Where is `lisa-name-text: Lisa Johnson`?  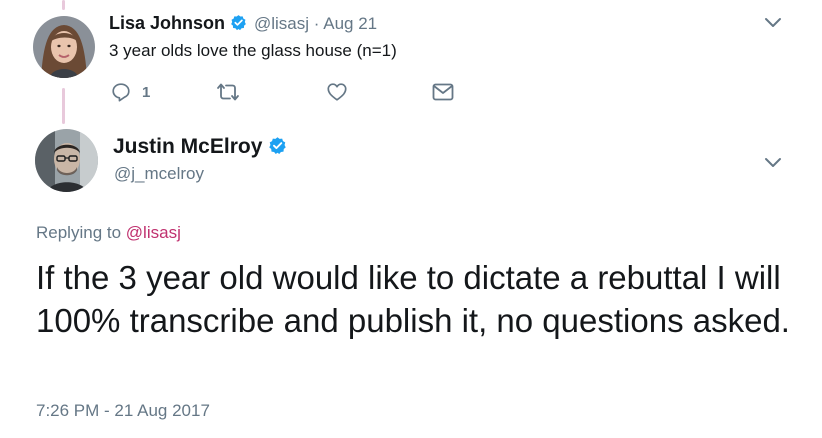
lisa-name-text: Lisa Johnson is located at coordinates (167, 23).